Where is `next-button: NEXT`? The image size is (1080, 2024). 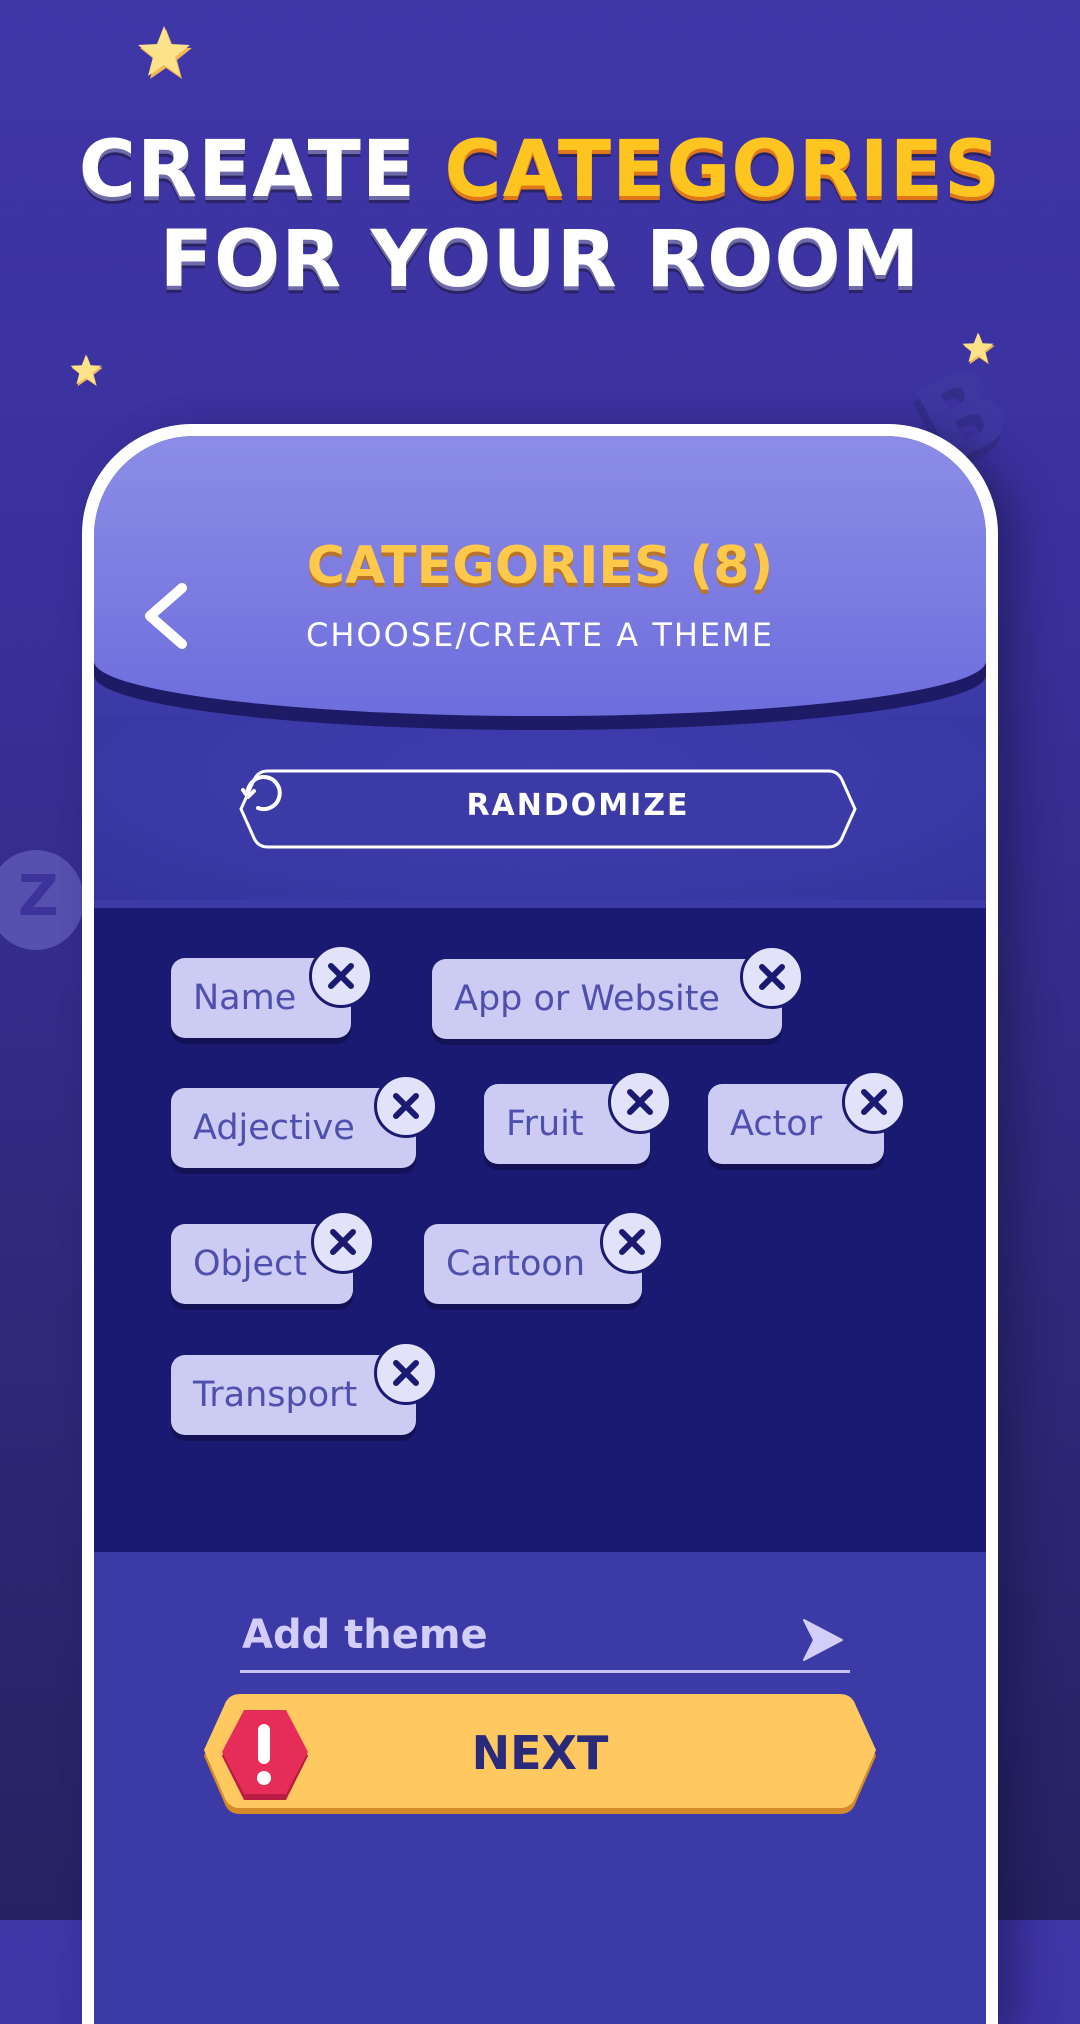
next-button: NEXT is located at coordinates (540, 1756).